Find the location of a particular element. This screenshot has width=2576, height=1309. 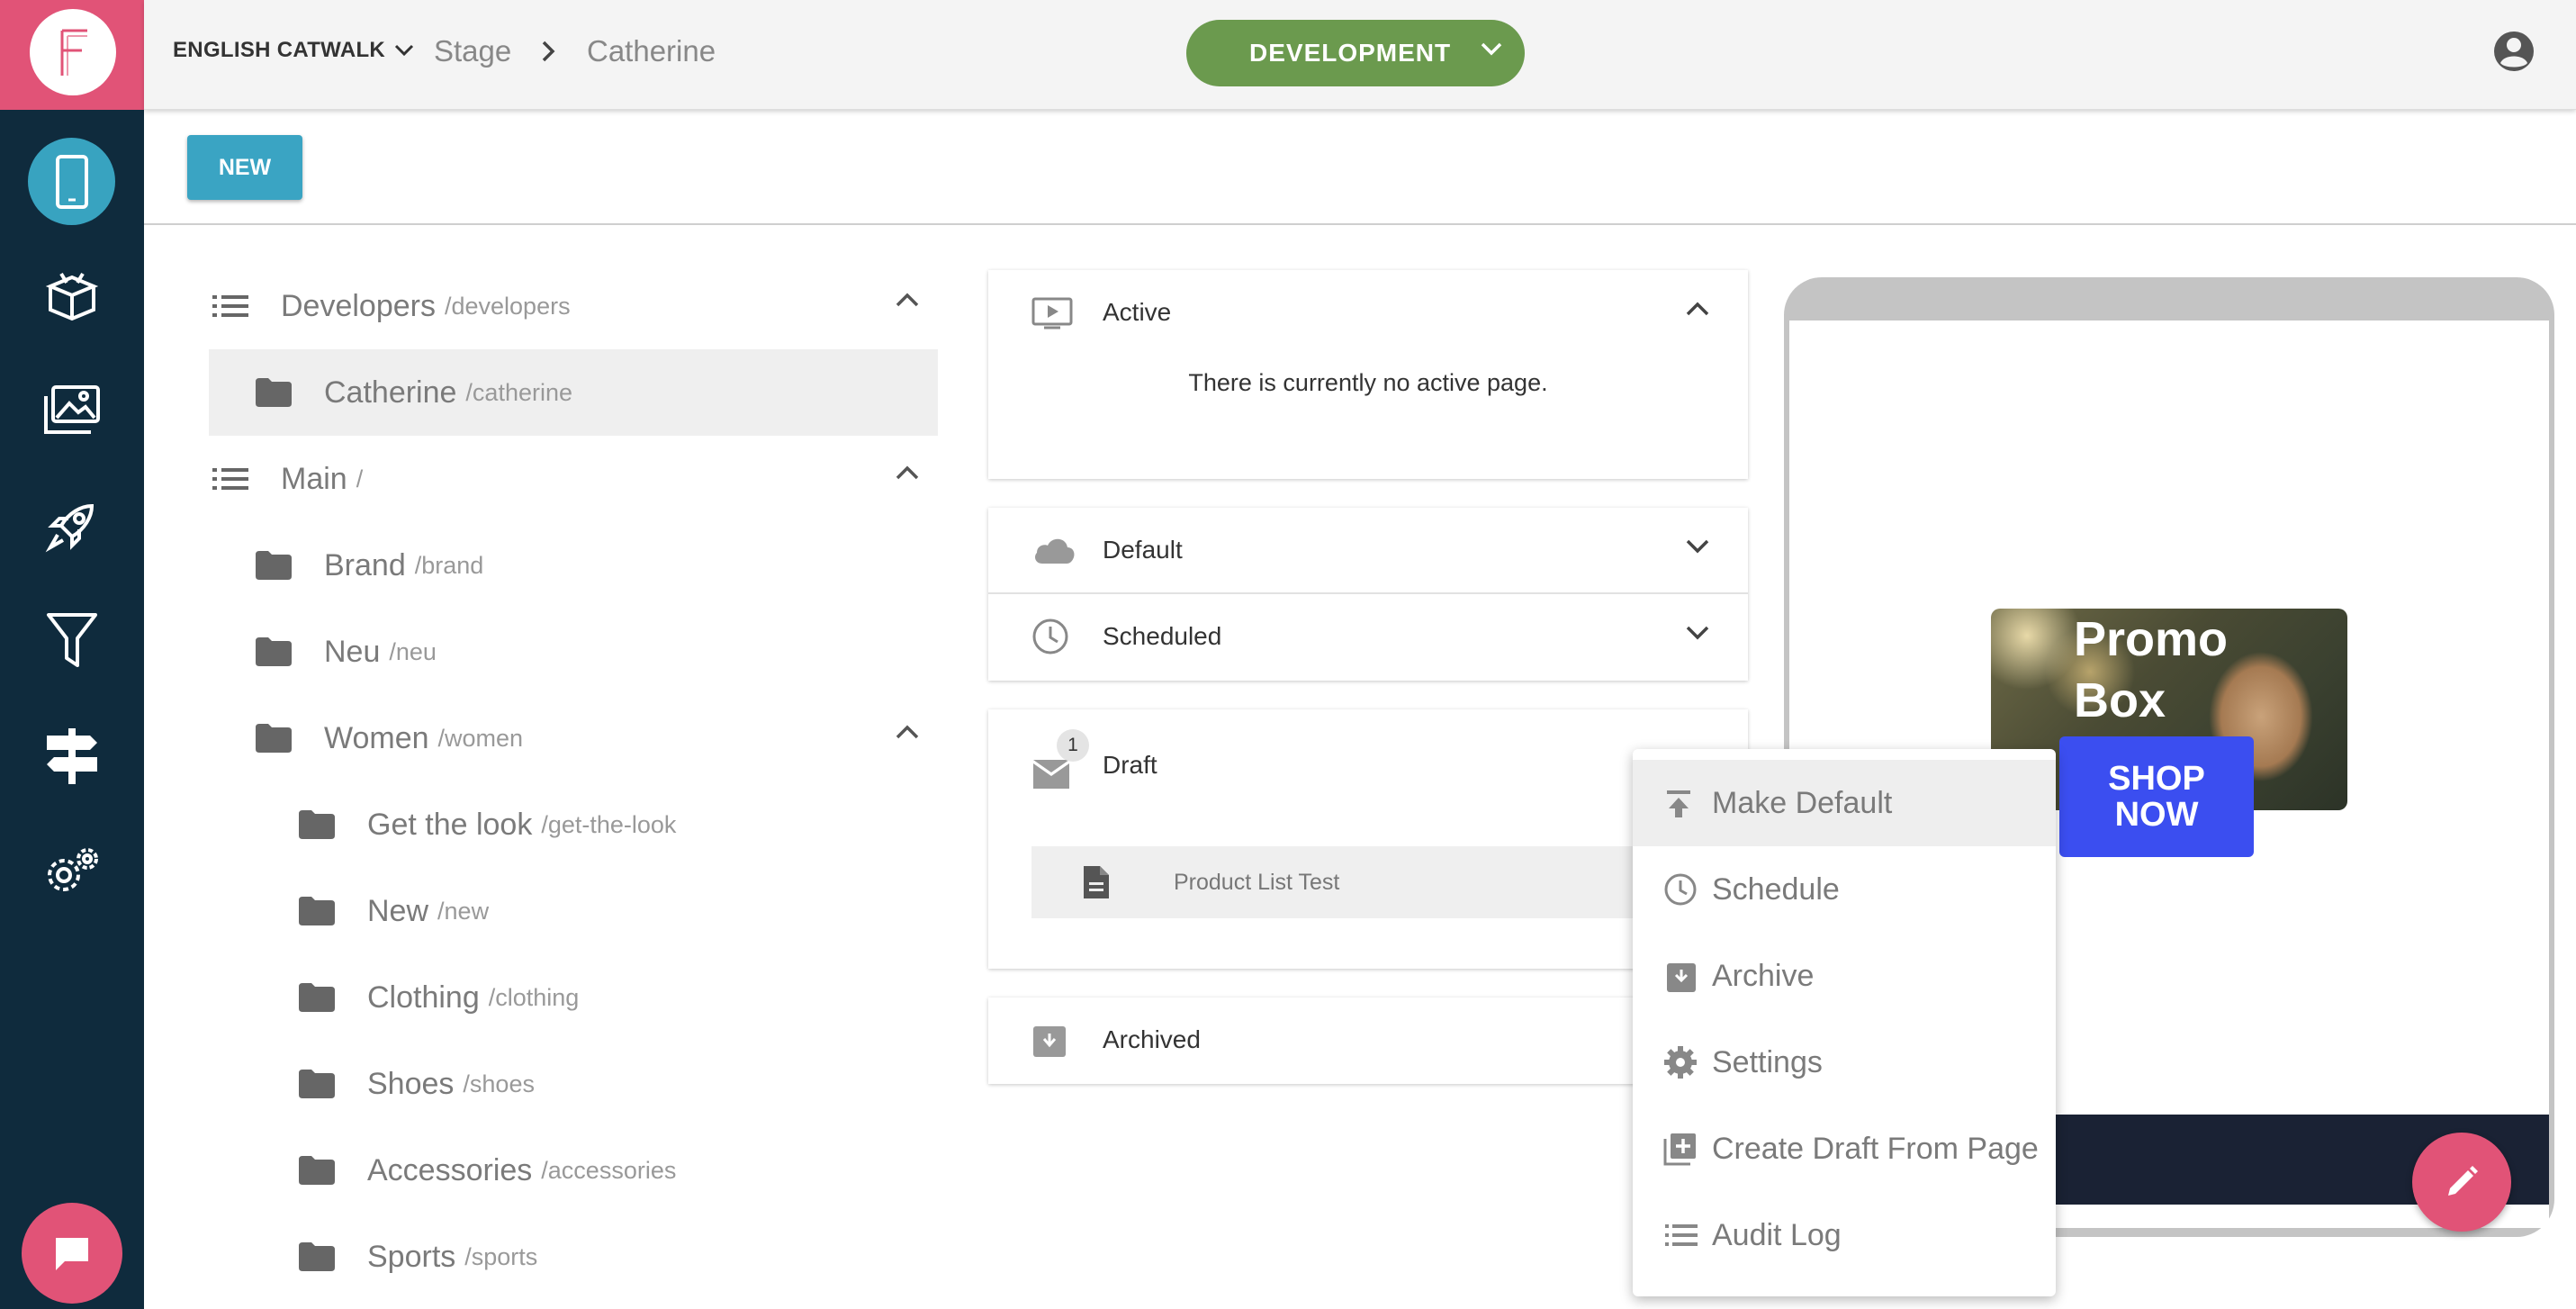

rocket-icon is located at coordinates (72, 526).